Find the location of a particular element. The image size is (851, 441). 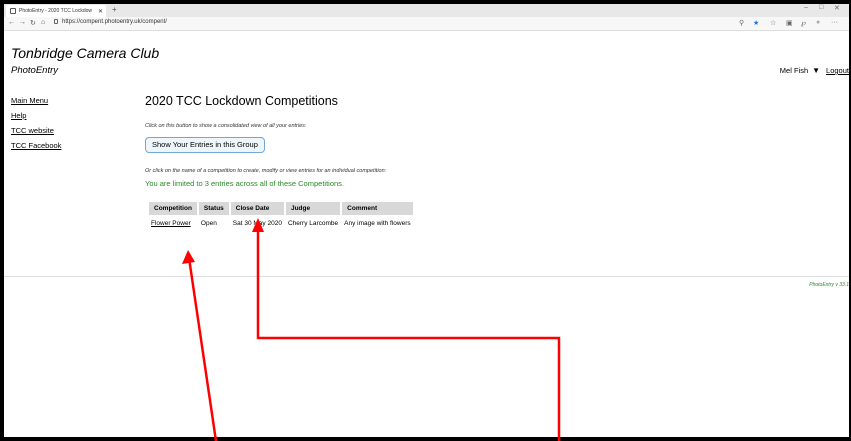

user-name: Mel Fish is located at coordinates (794, 70).